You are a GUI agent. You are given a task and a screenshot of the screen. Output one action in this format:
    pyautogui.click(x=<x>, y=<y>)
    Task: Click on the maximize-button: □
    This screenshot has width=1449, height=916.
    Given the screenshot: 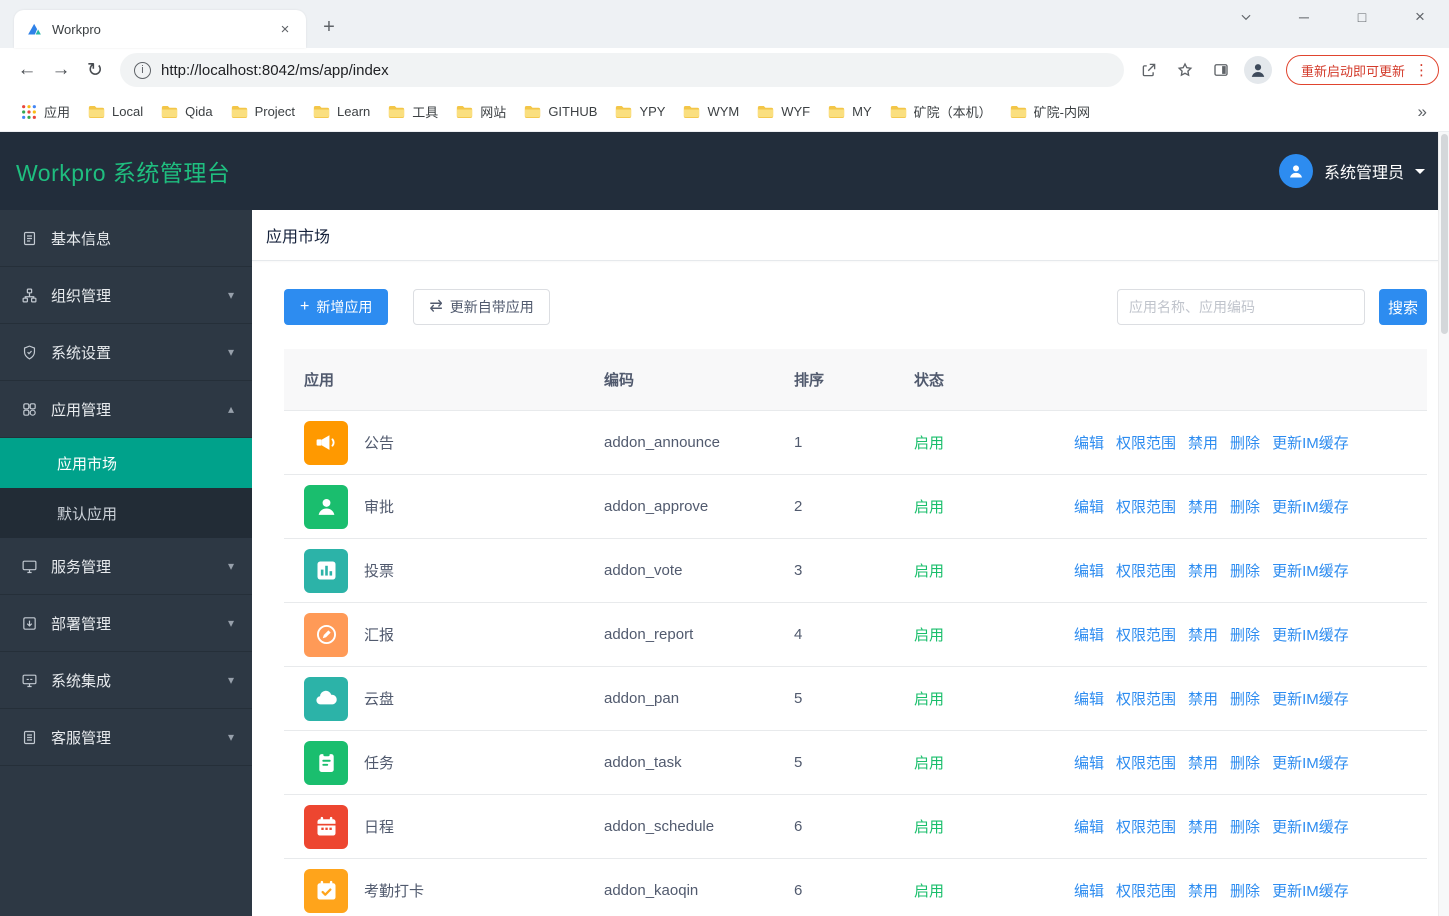 What is the action you would take?
    pyautogui.click(x=1362, y=17)
    